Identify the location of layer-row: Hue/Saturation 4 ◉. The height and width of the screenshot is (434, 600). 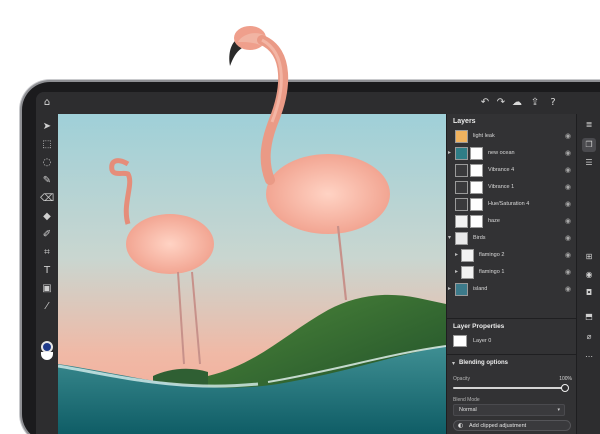
(512, 204).